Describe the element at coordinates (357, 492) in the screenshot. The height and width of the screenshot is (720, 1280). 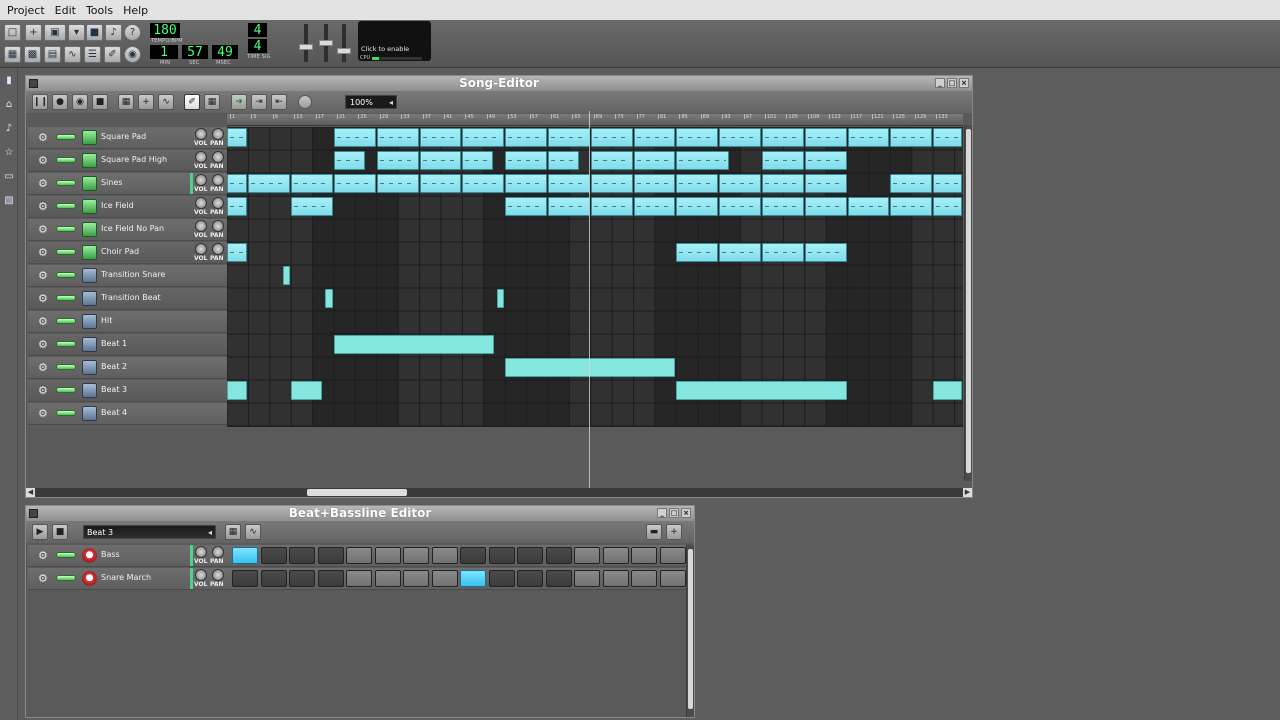
I see `horizontal-scroll-thumb` at that location.